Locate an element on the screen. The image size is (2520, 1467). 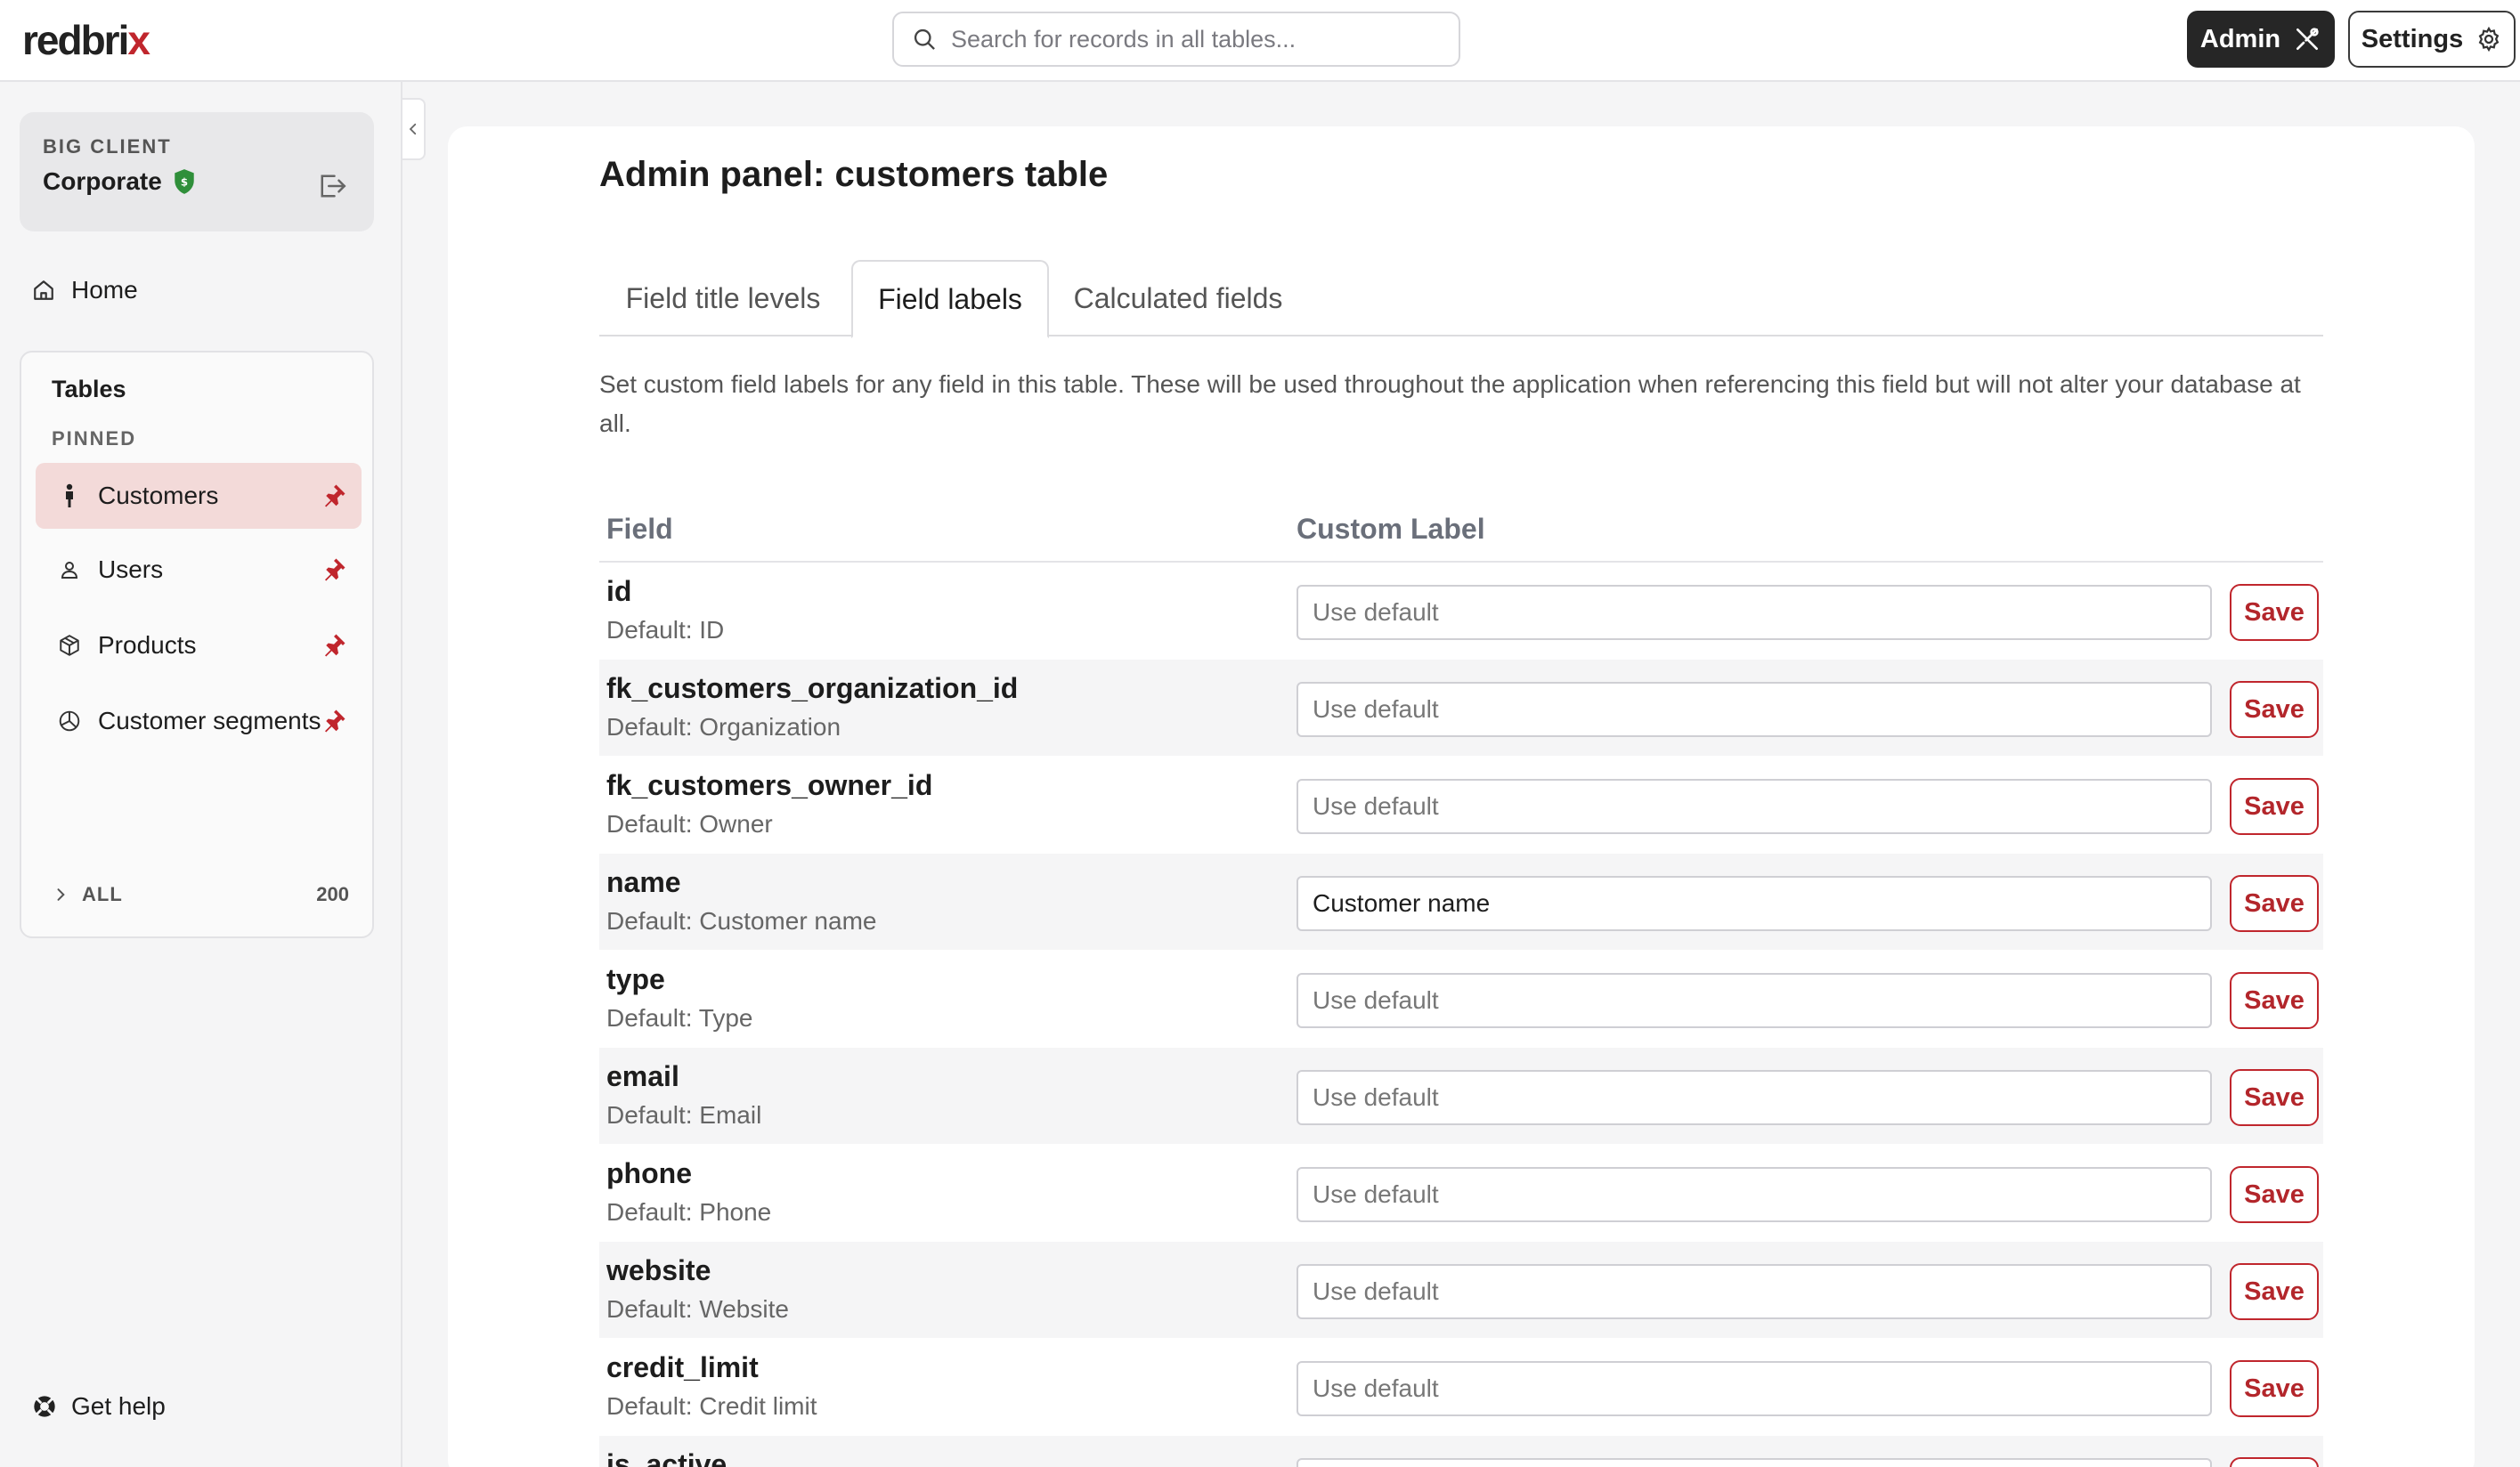
field-default: Default: Type is located at coordinates (679, 1018).